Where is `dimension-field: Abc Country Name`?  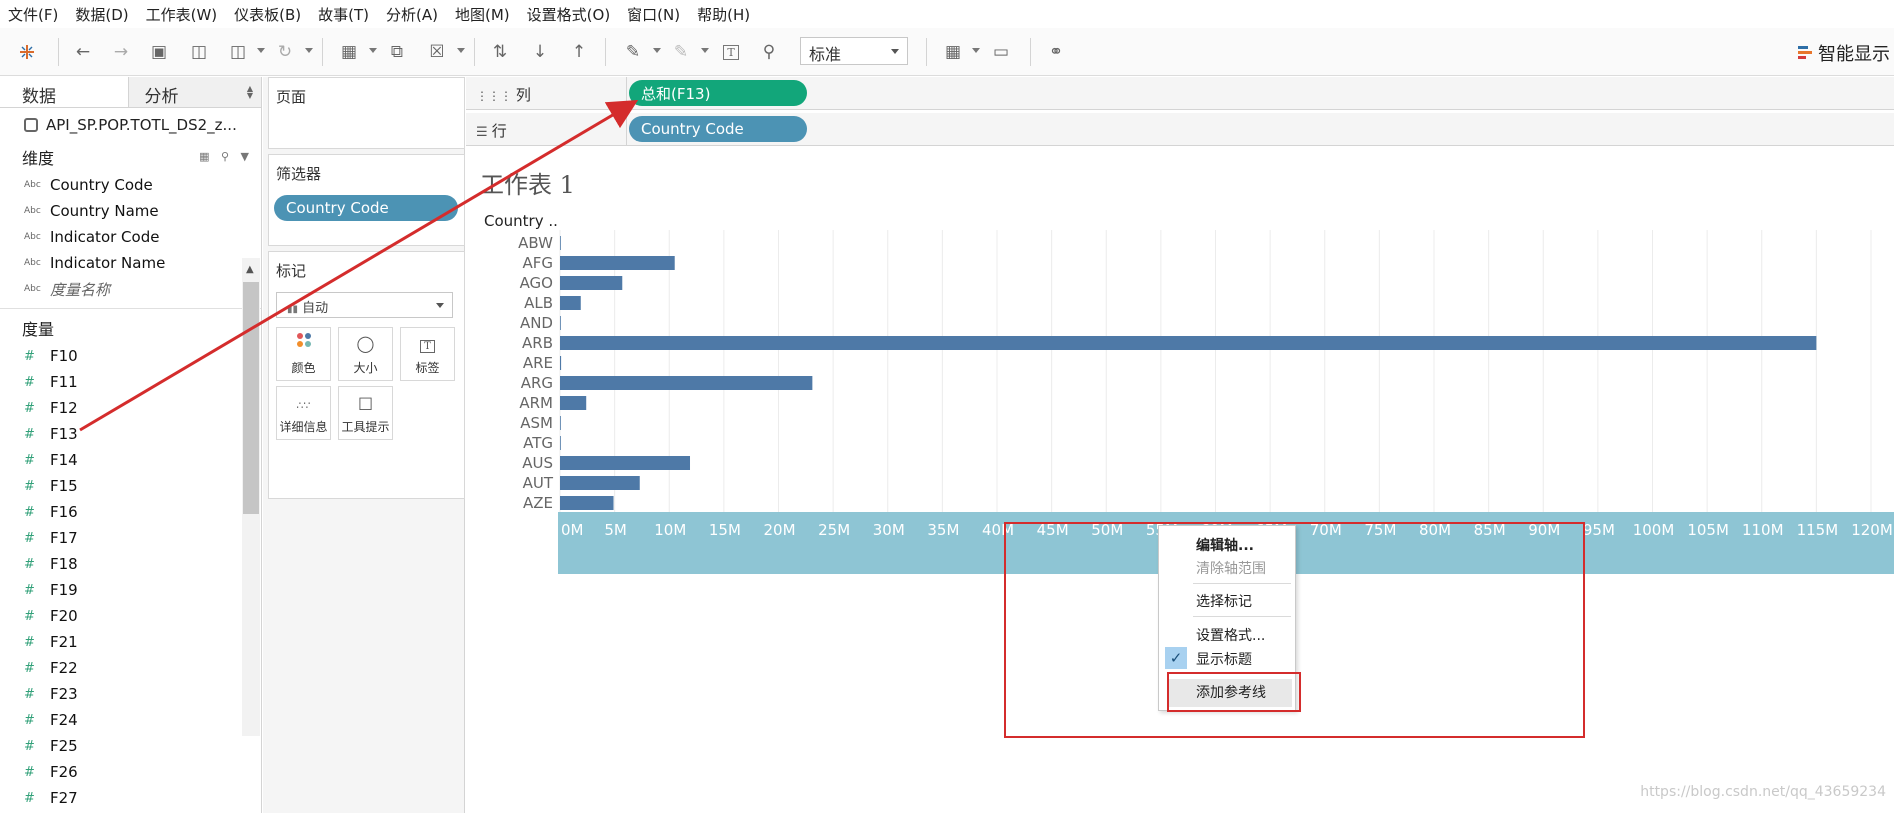 dimension-field: Abc Country Name is located at coordinates (130, 211).